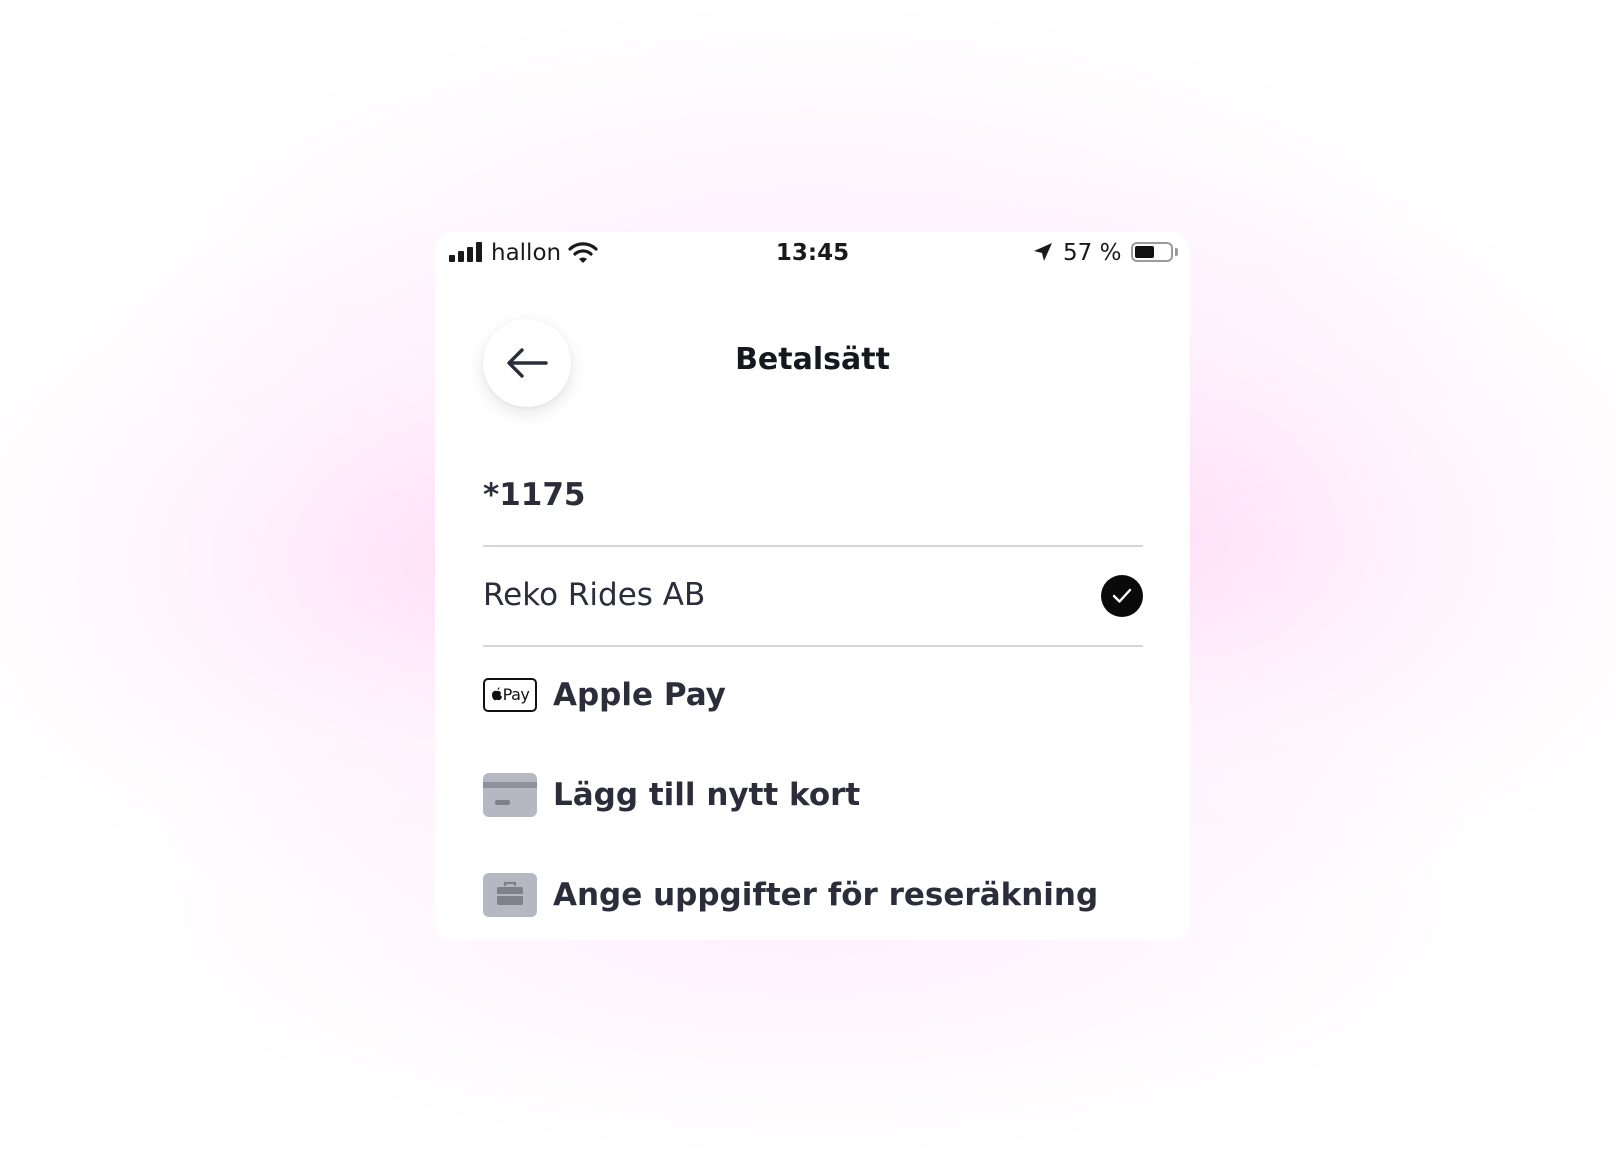  I want to click on battery-percent: 57 %, so click(1092, 253).